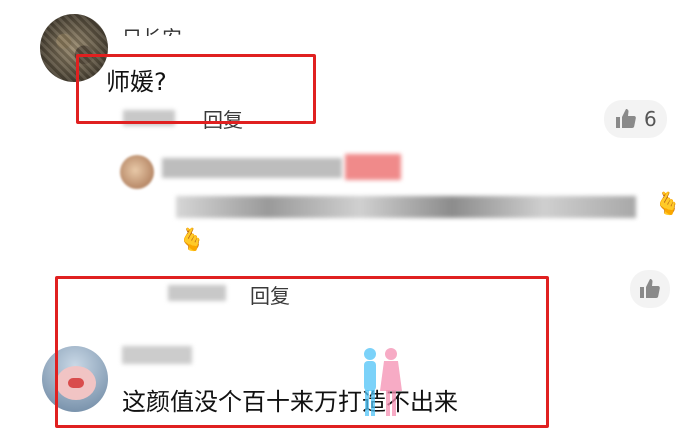 This screenshot has width=678, height=433. I want to click on blurred-reply-text, so click(406, 207).